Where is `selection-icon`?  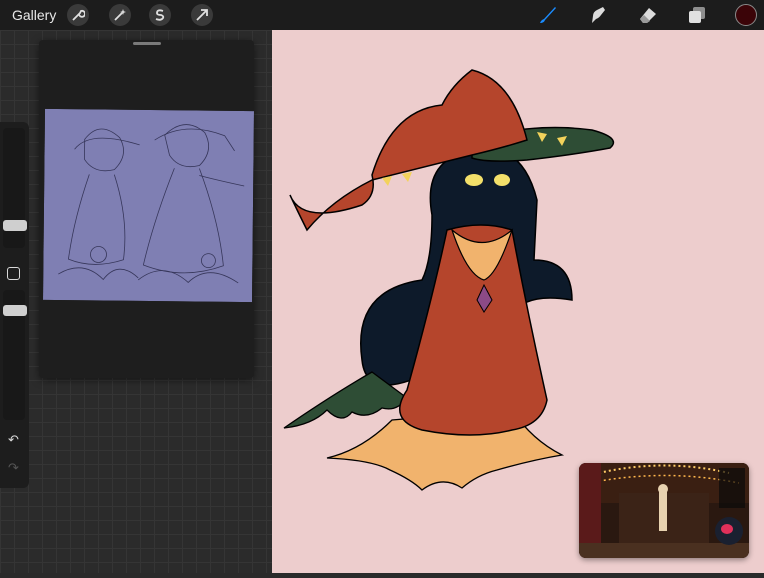 selection-icon is located at coordinates (160, 15).